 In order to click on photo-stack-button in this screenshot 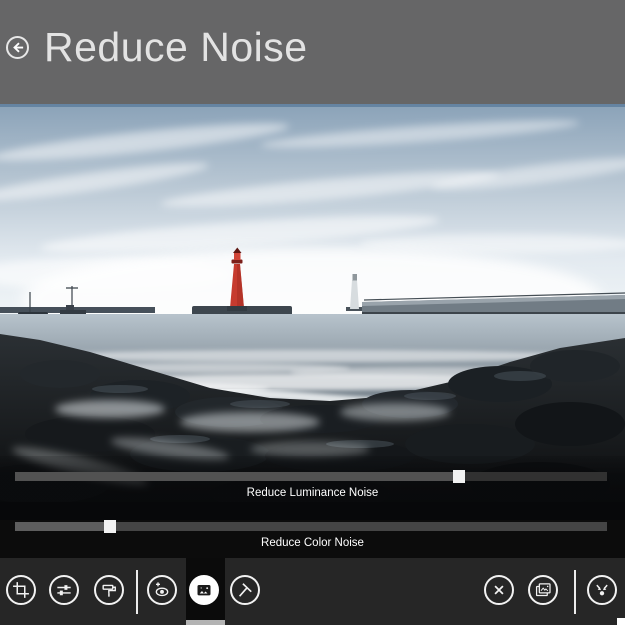, I will do `click(543, 590)`.